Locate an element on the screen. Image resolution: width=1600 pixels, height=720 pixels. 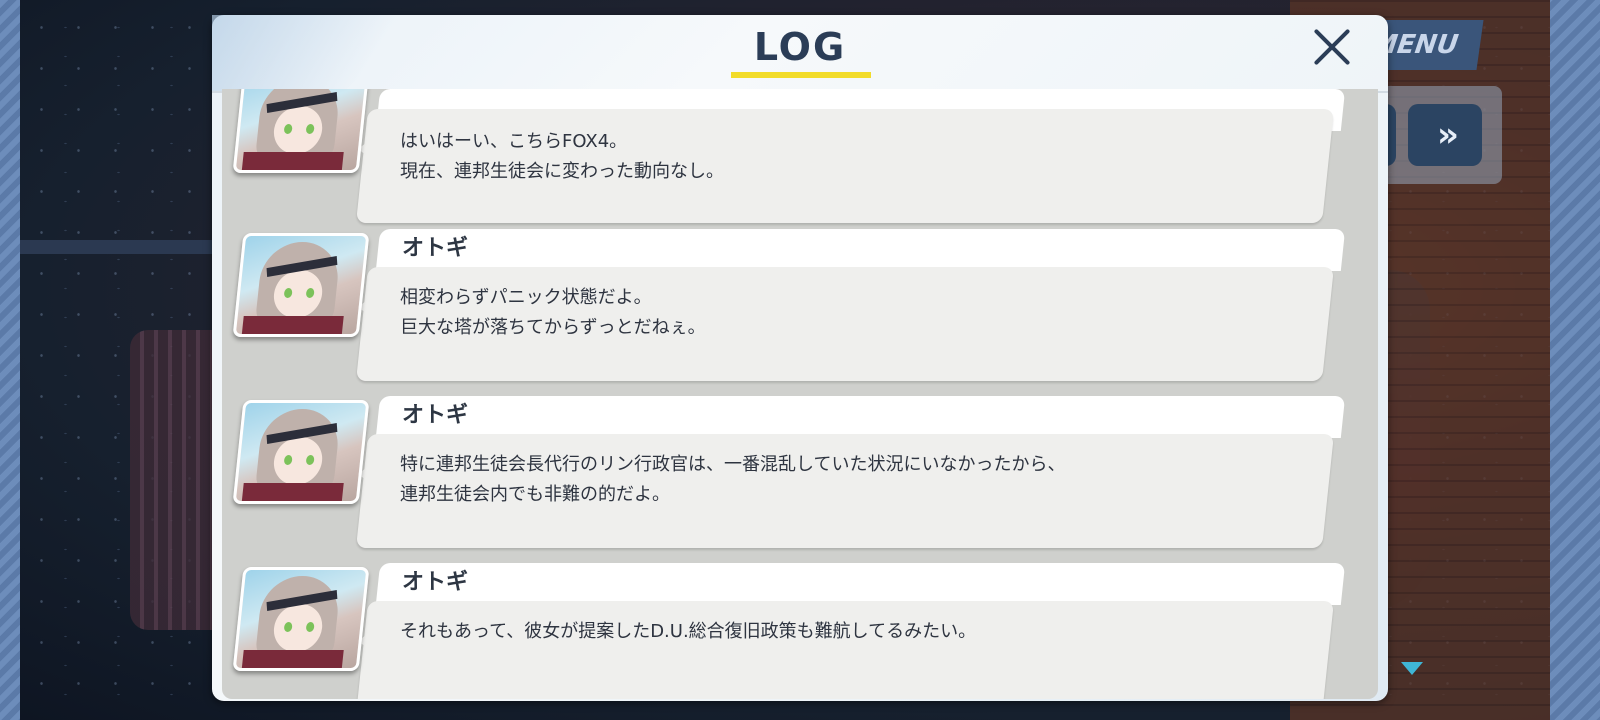
message-line: はいはーい、こちらFOX4。 is located at coordinates (514, 141).